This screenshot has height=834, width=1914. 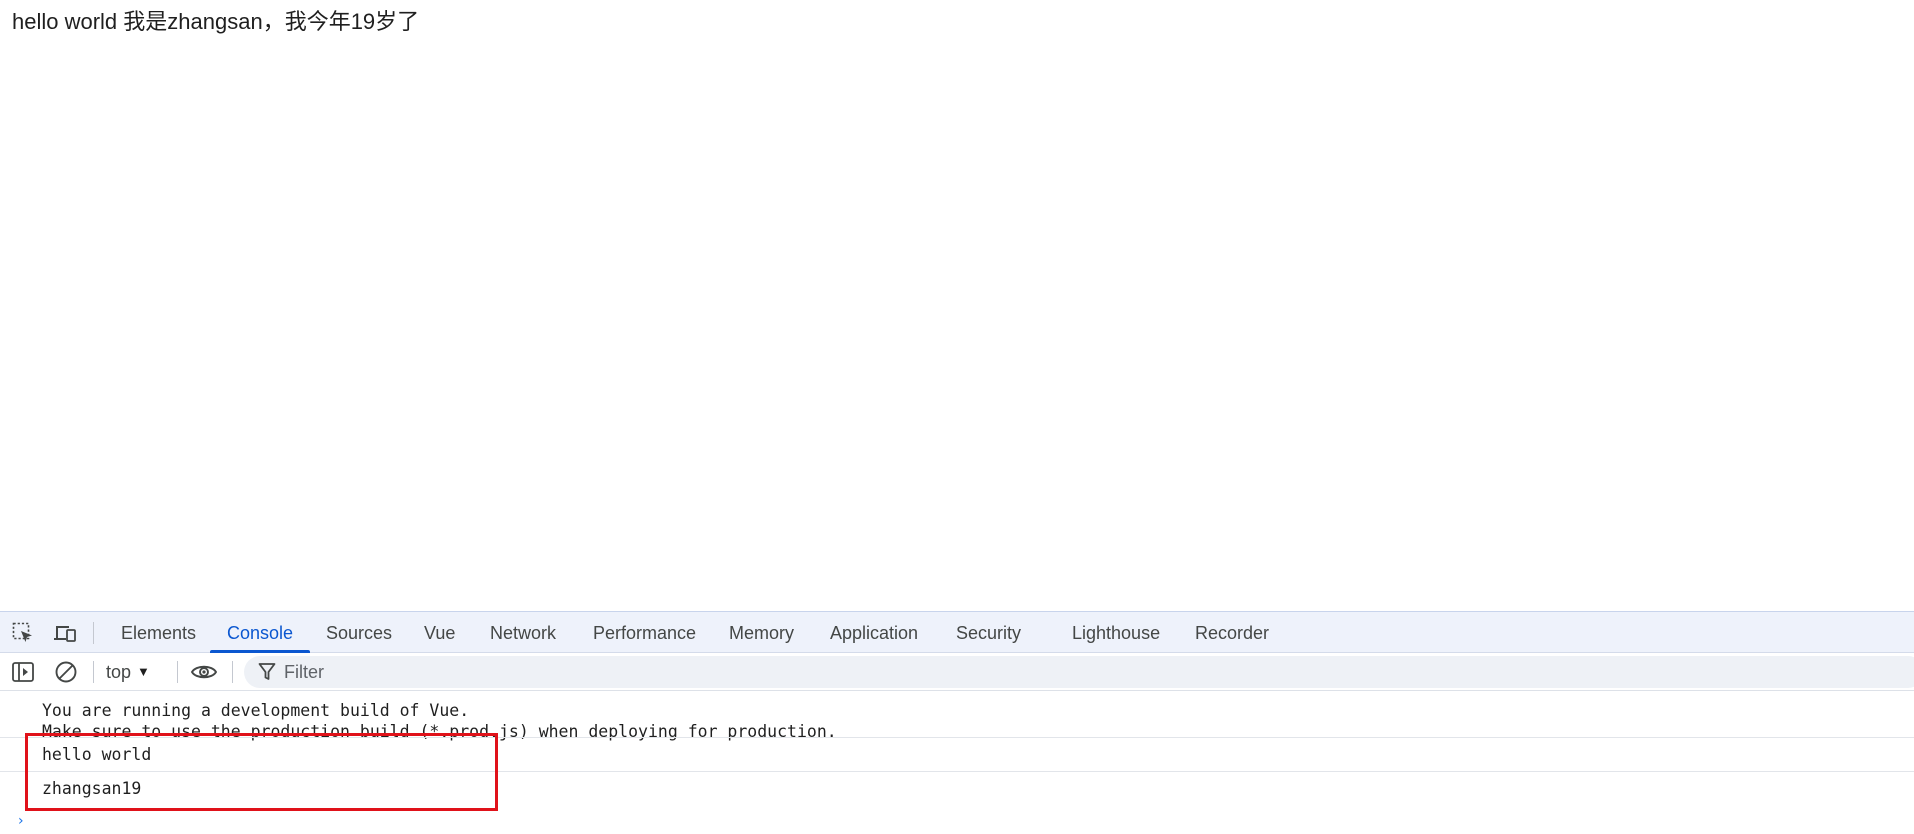 What do you see at coordinates (439, 632) in the screenshot?
I see `tab-vue: Vue` at bounding box center [439, 632].